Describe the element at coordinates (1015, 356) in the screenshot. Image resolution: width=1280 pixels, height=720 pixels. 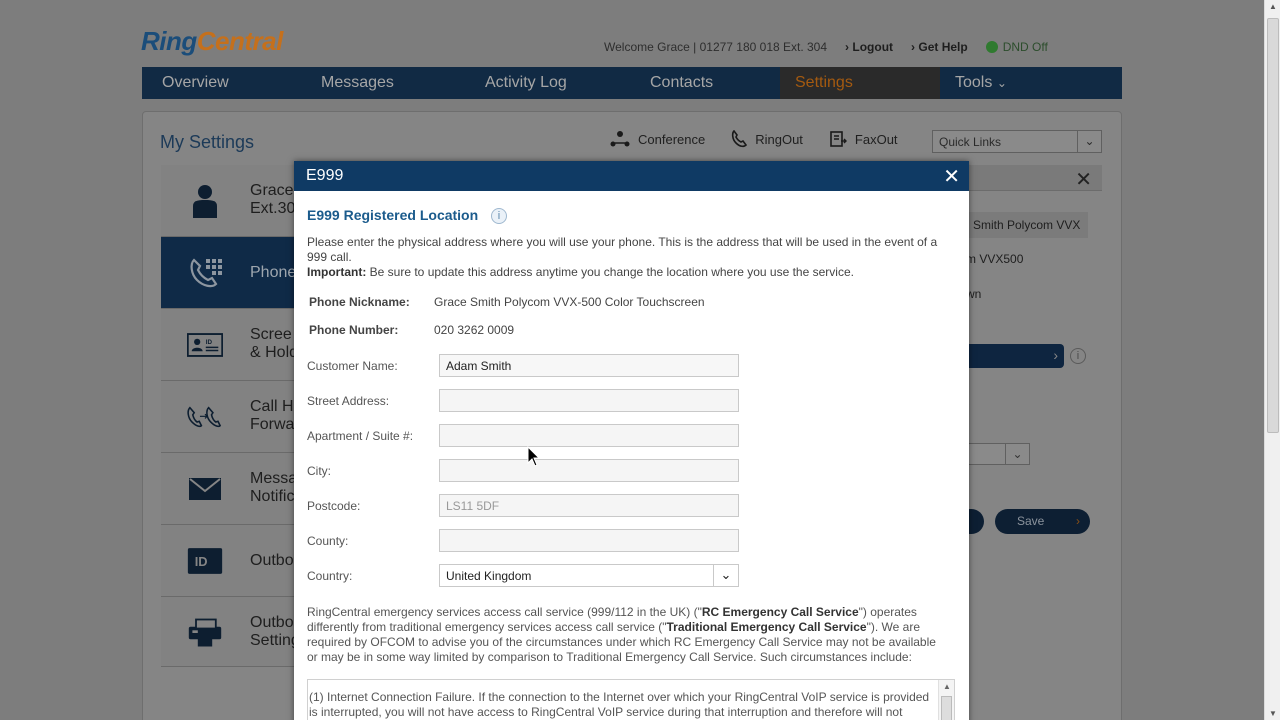
I see `e999-address-button: ›` at that location.